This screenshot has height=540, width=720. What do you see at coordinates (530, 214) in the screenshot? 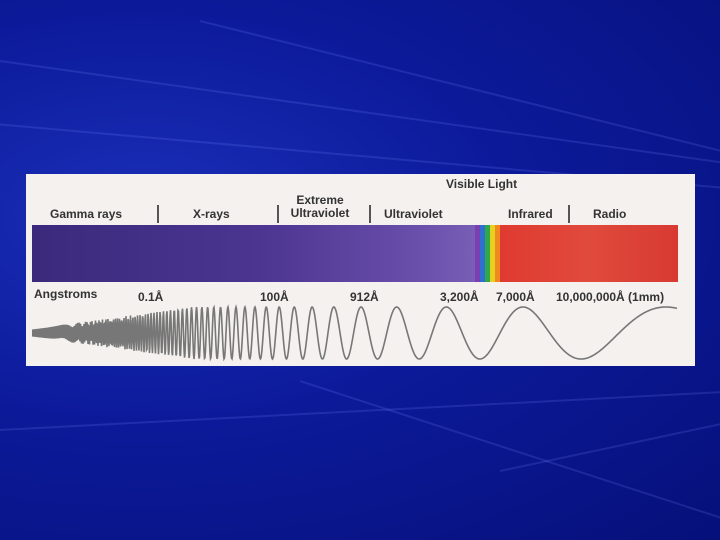
I see `region-label-infrared: Infrared` at bounding box center [530, 214].